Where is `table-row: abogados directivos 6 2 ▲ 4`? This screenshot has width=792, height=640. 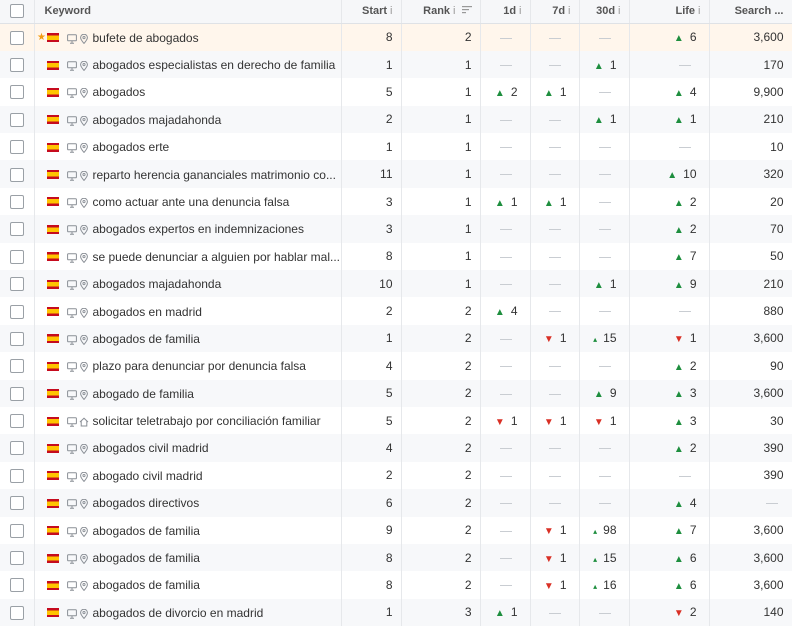
table-row: abogados directivos 6 2 ▲ 4 is located at coordinates (396, 503).